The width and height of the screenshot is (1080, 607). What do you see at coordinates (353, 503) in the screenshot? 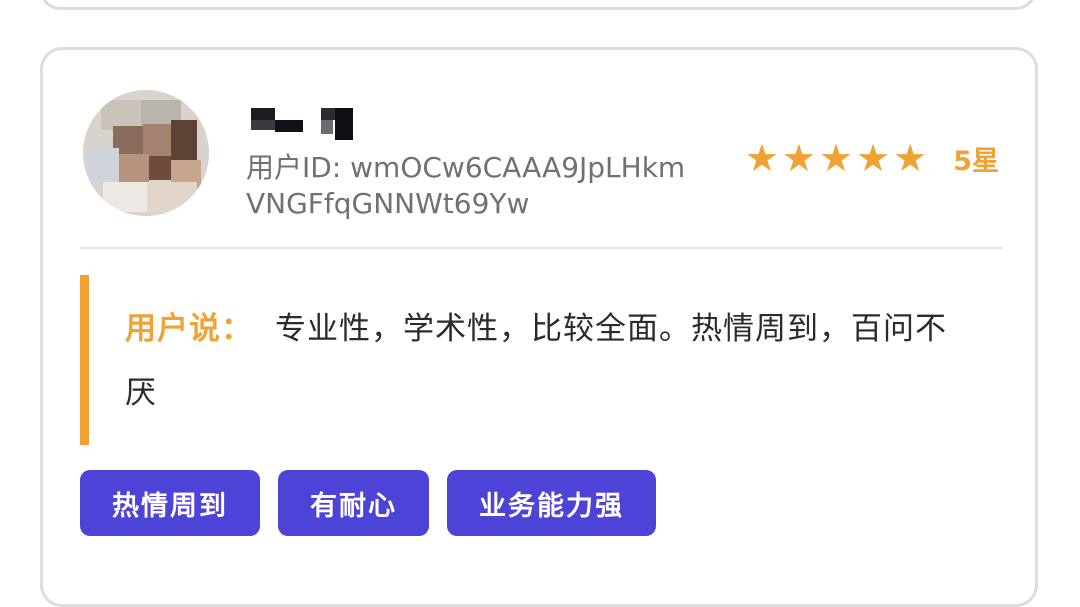
I see `tag-chip: 有耐心` at bounding box center [353, 503].